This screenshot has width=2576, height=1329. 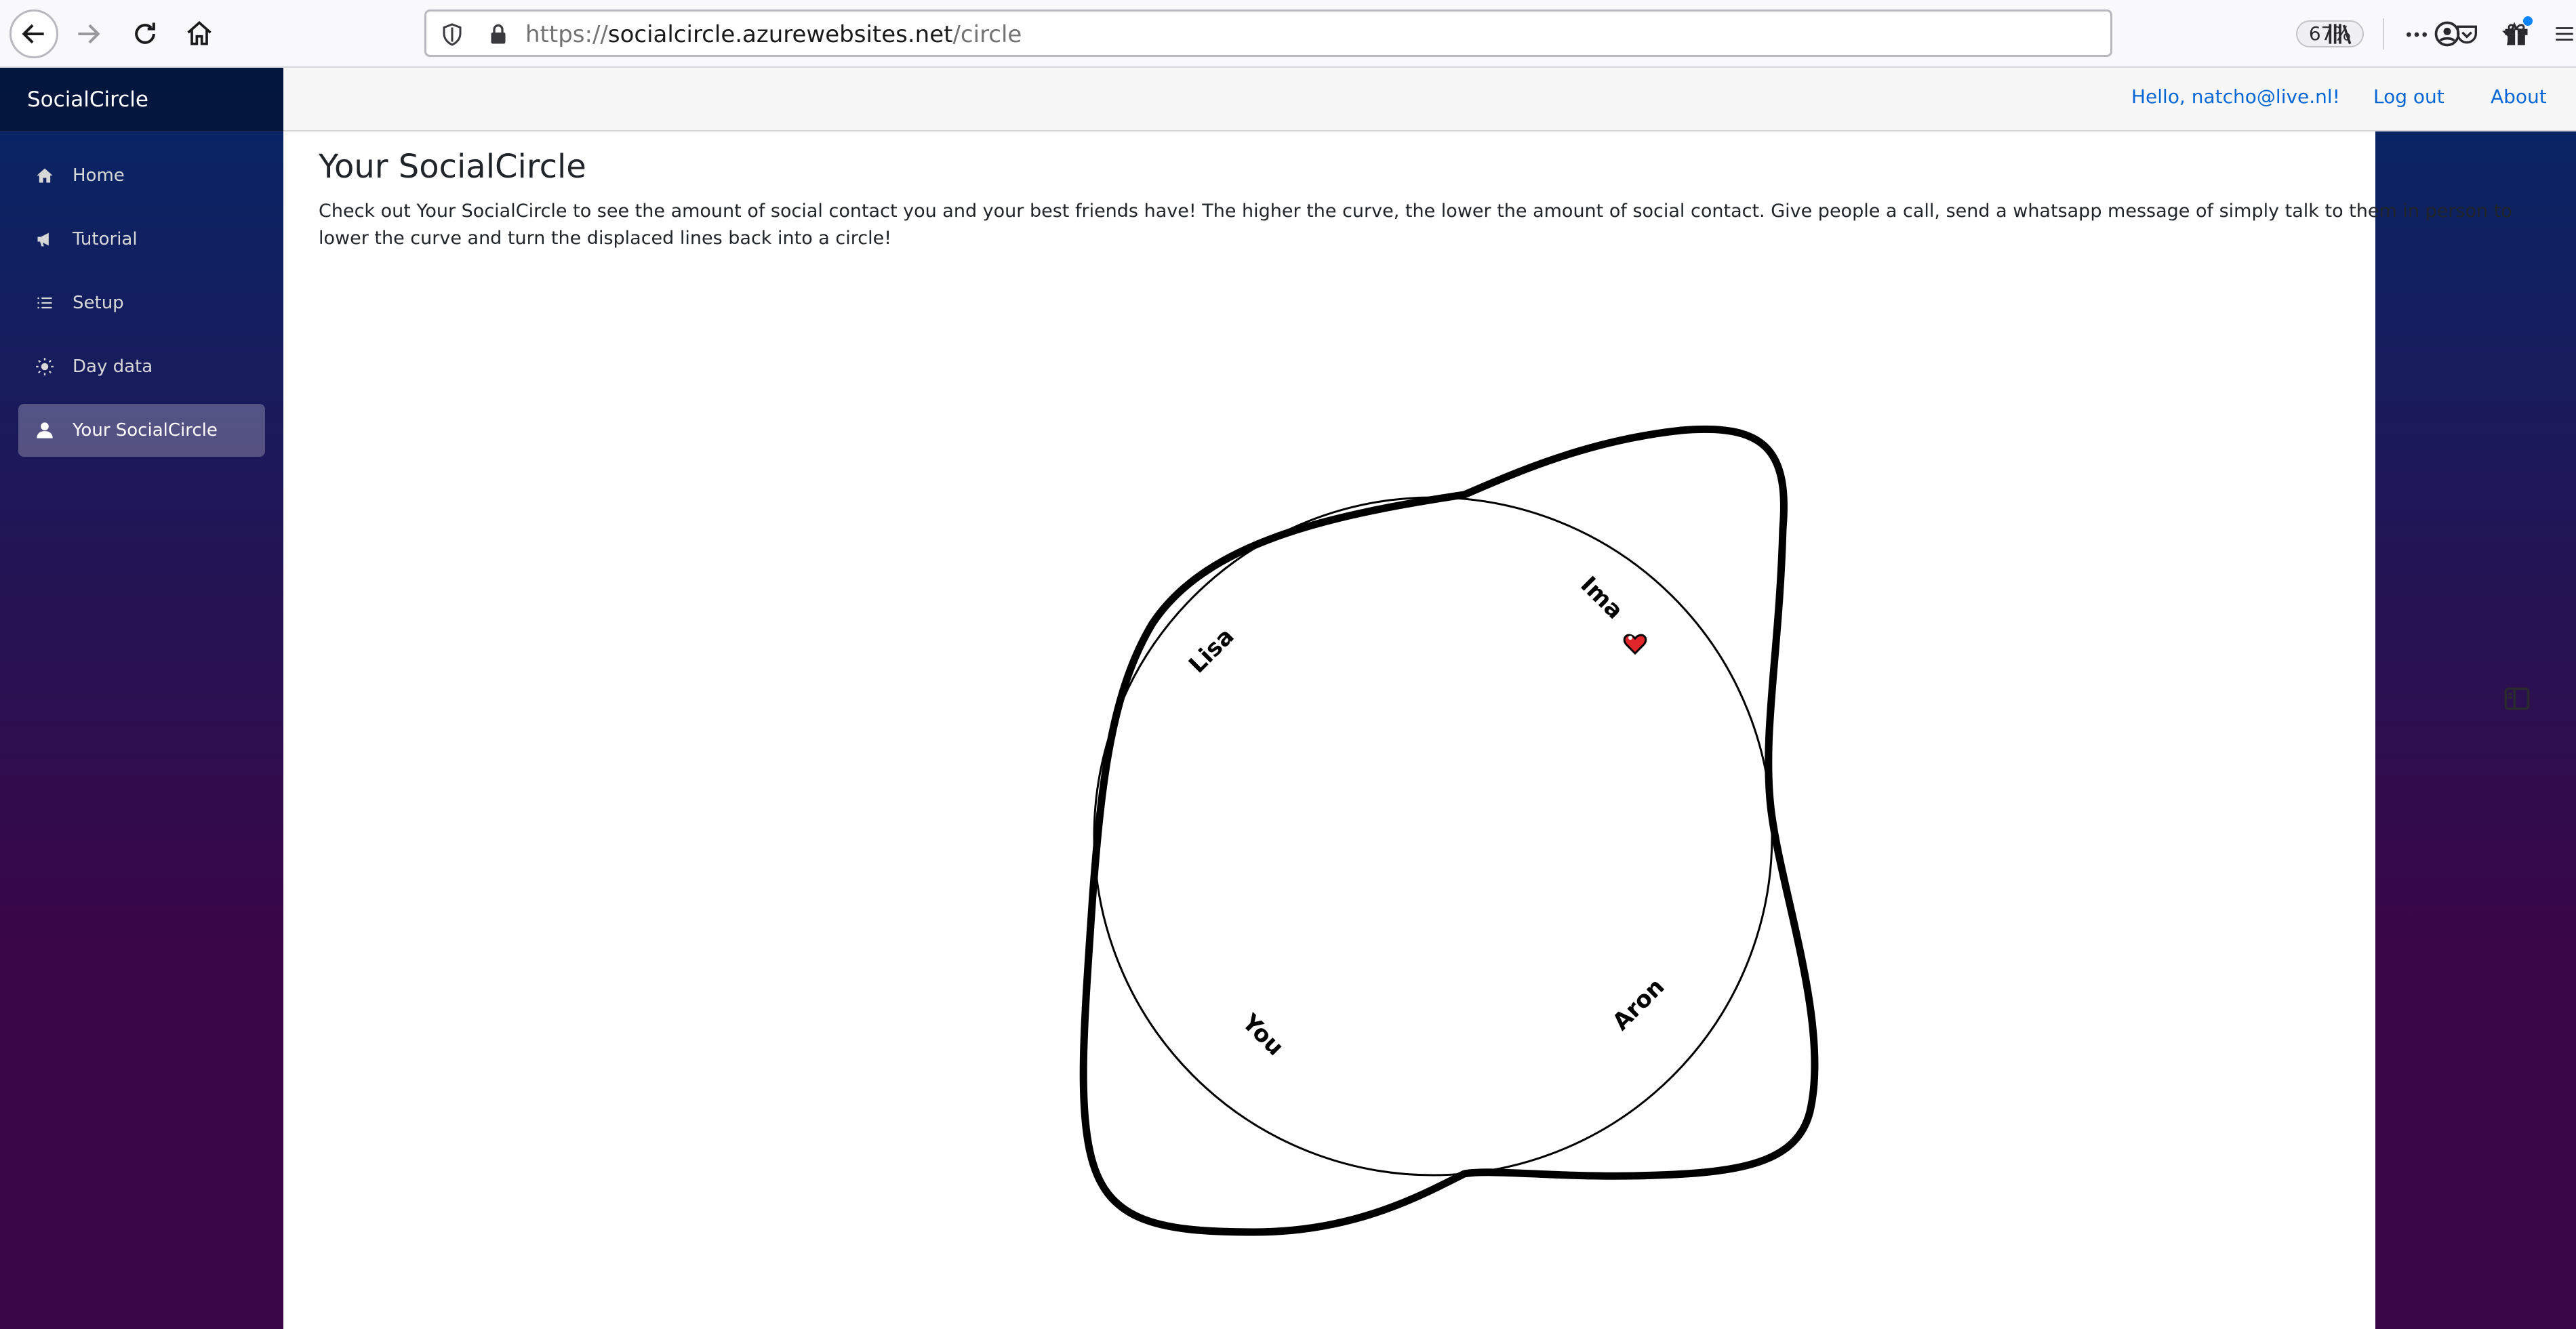 I want to click on sidebar-item-label: Tutorial, so click(x=105, y=239).